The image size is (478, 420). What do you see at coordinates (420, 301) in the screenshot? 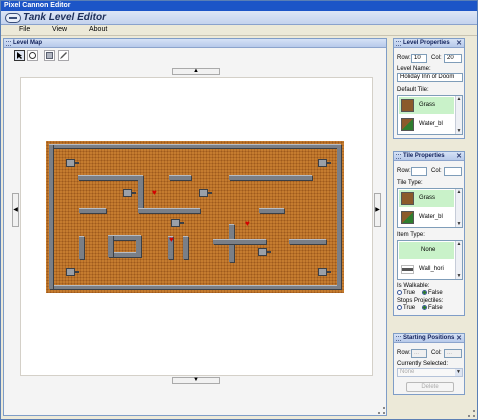
I see `stops-projectiles-label: Stops Projectiles:` at bounding box center [420, 301].